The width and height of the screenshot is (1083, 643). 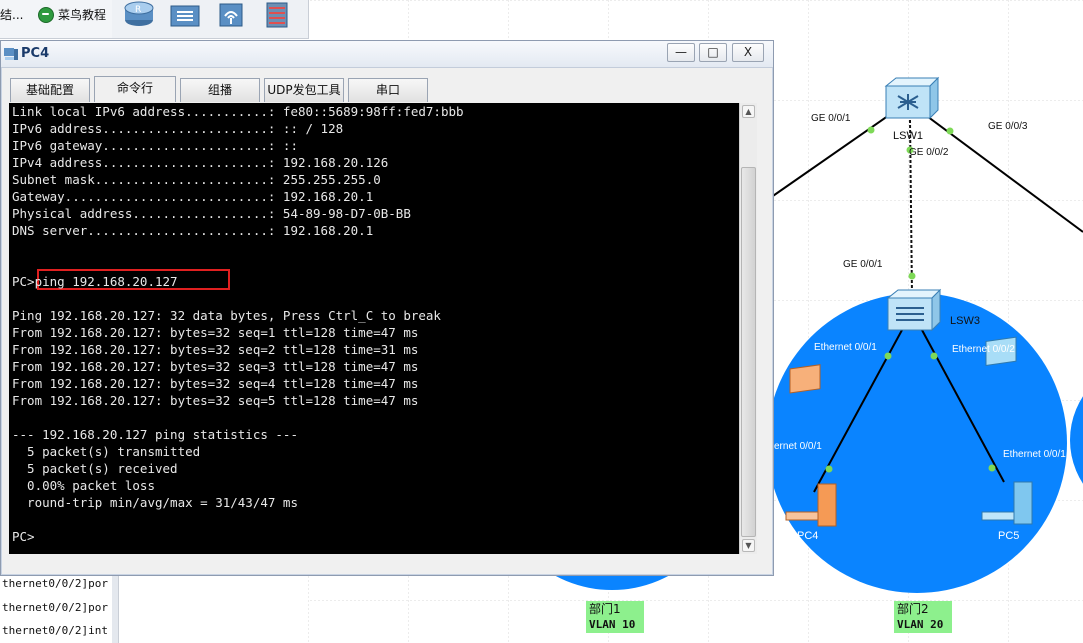 What do you see at coordinates (46, 14) in the screenshot?
I see `runoob-icon` at bounding box center [46, 14].